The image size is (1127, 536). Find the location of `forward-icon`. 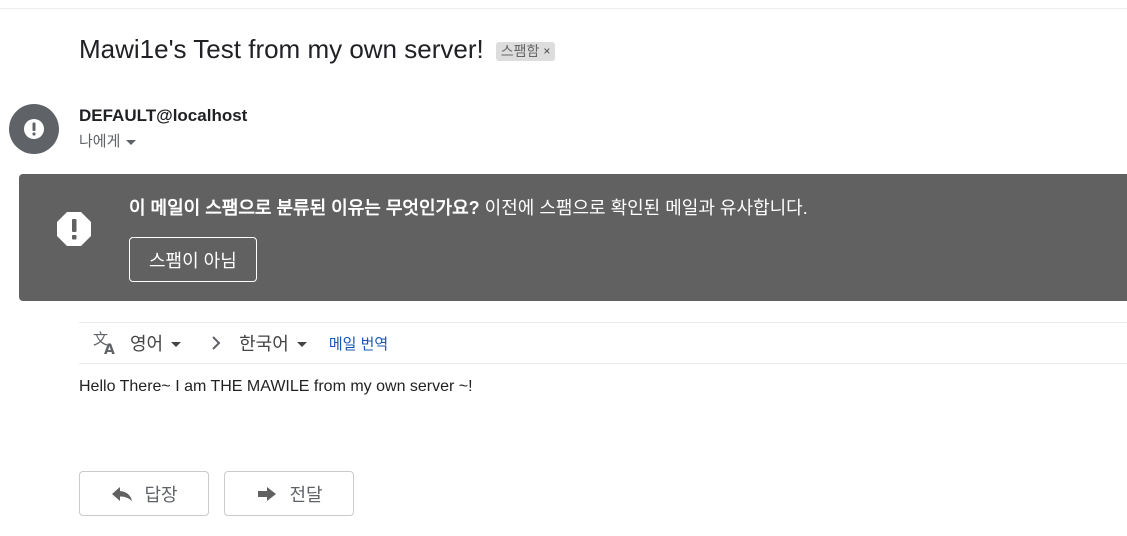

forward-icon is located at coordinates (267, 494).